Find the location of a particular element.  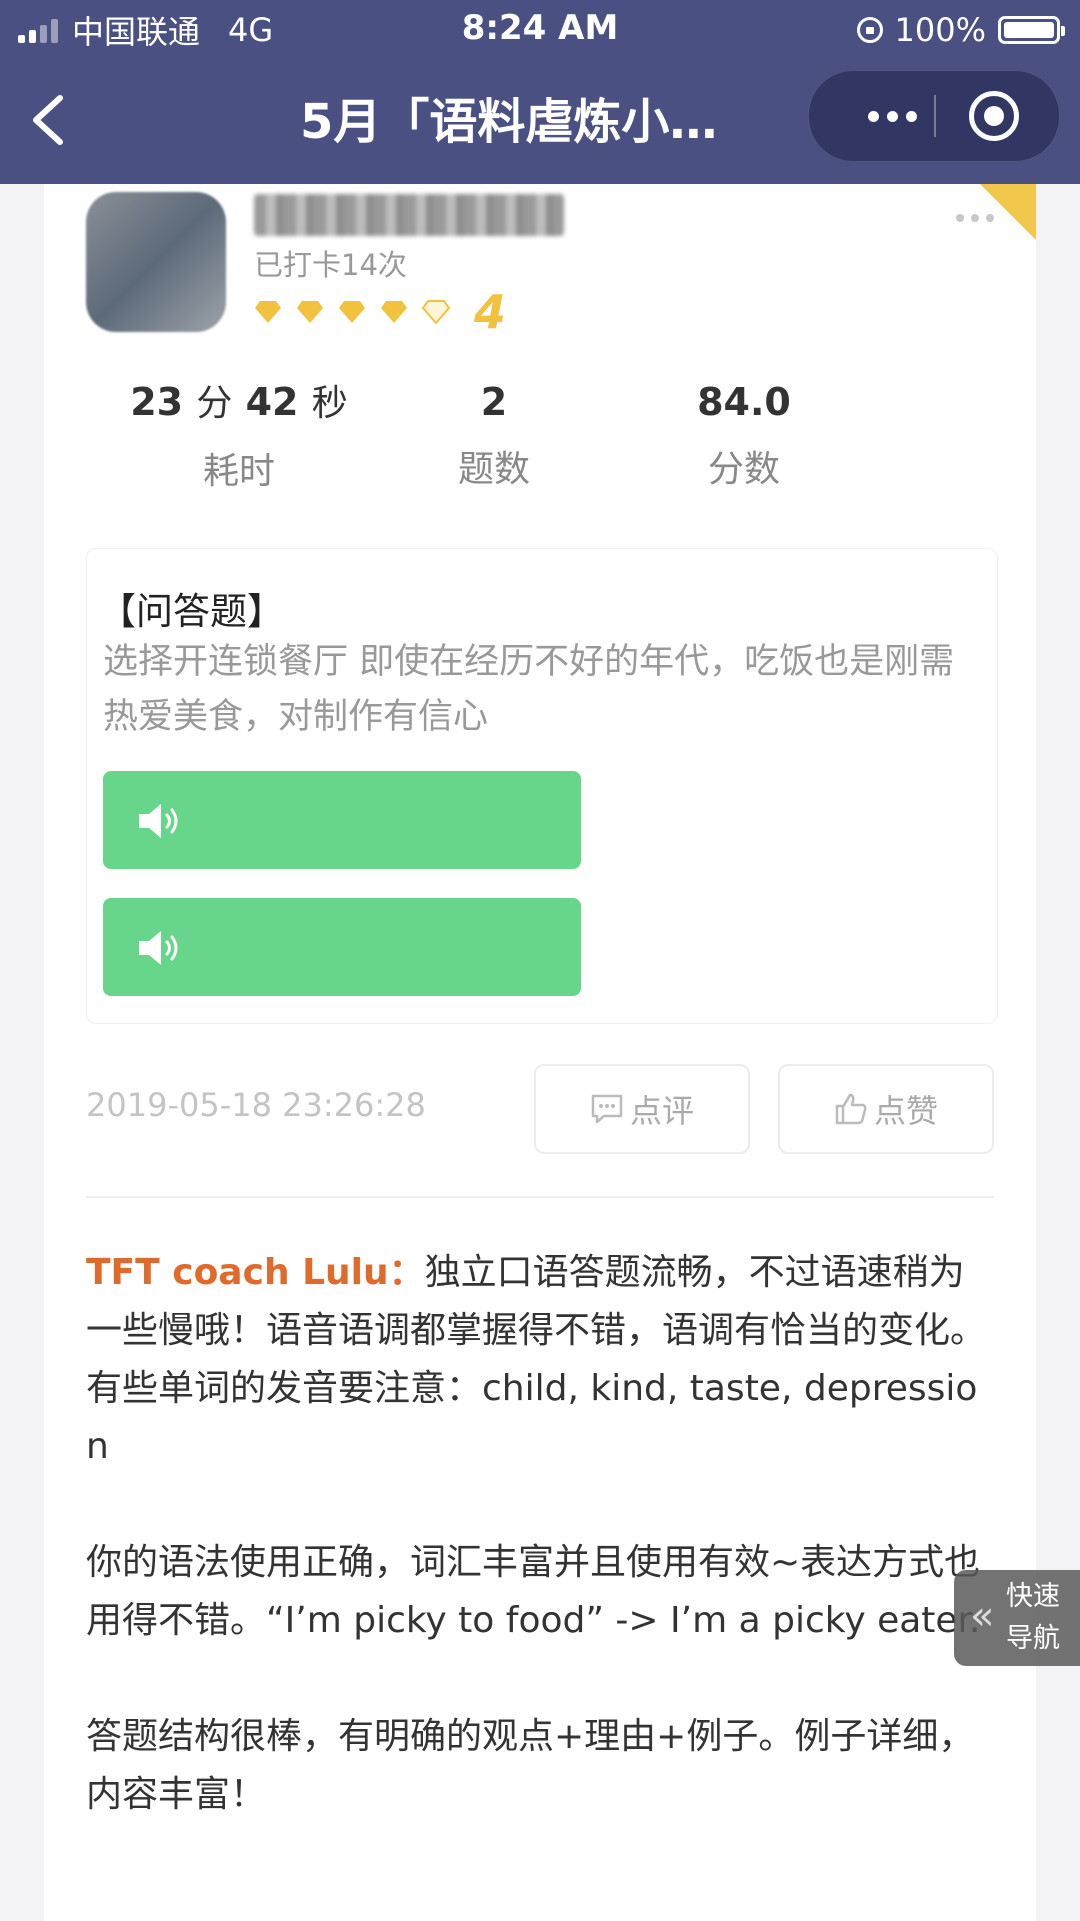

question-prompt: 选择开连锁餐厅 即使在经历不好的年代，吃饭也是刚需 热爱美食，对制作有信心 is located at coordinates (529, 689).